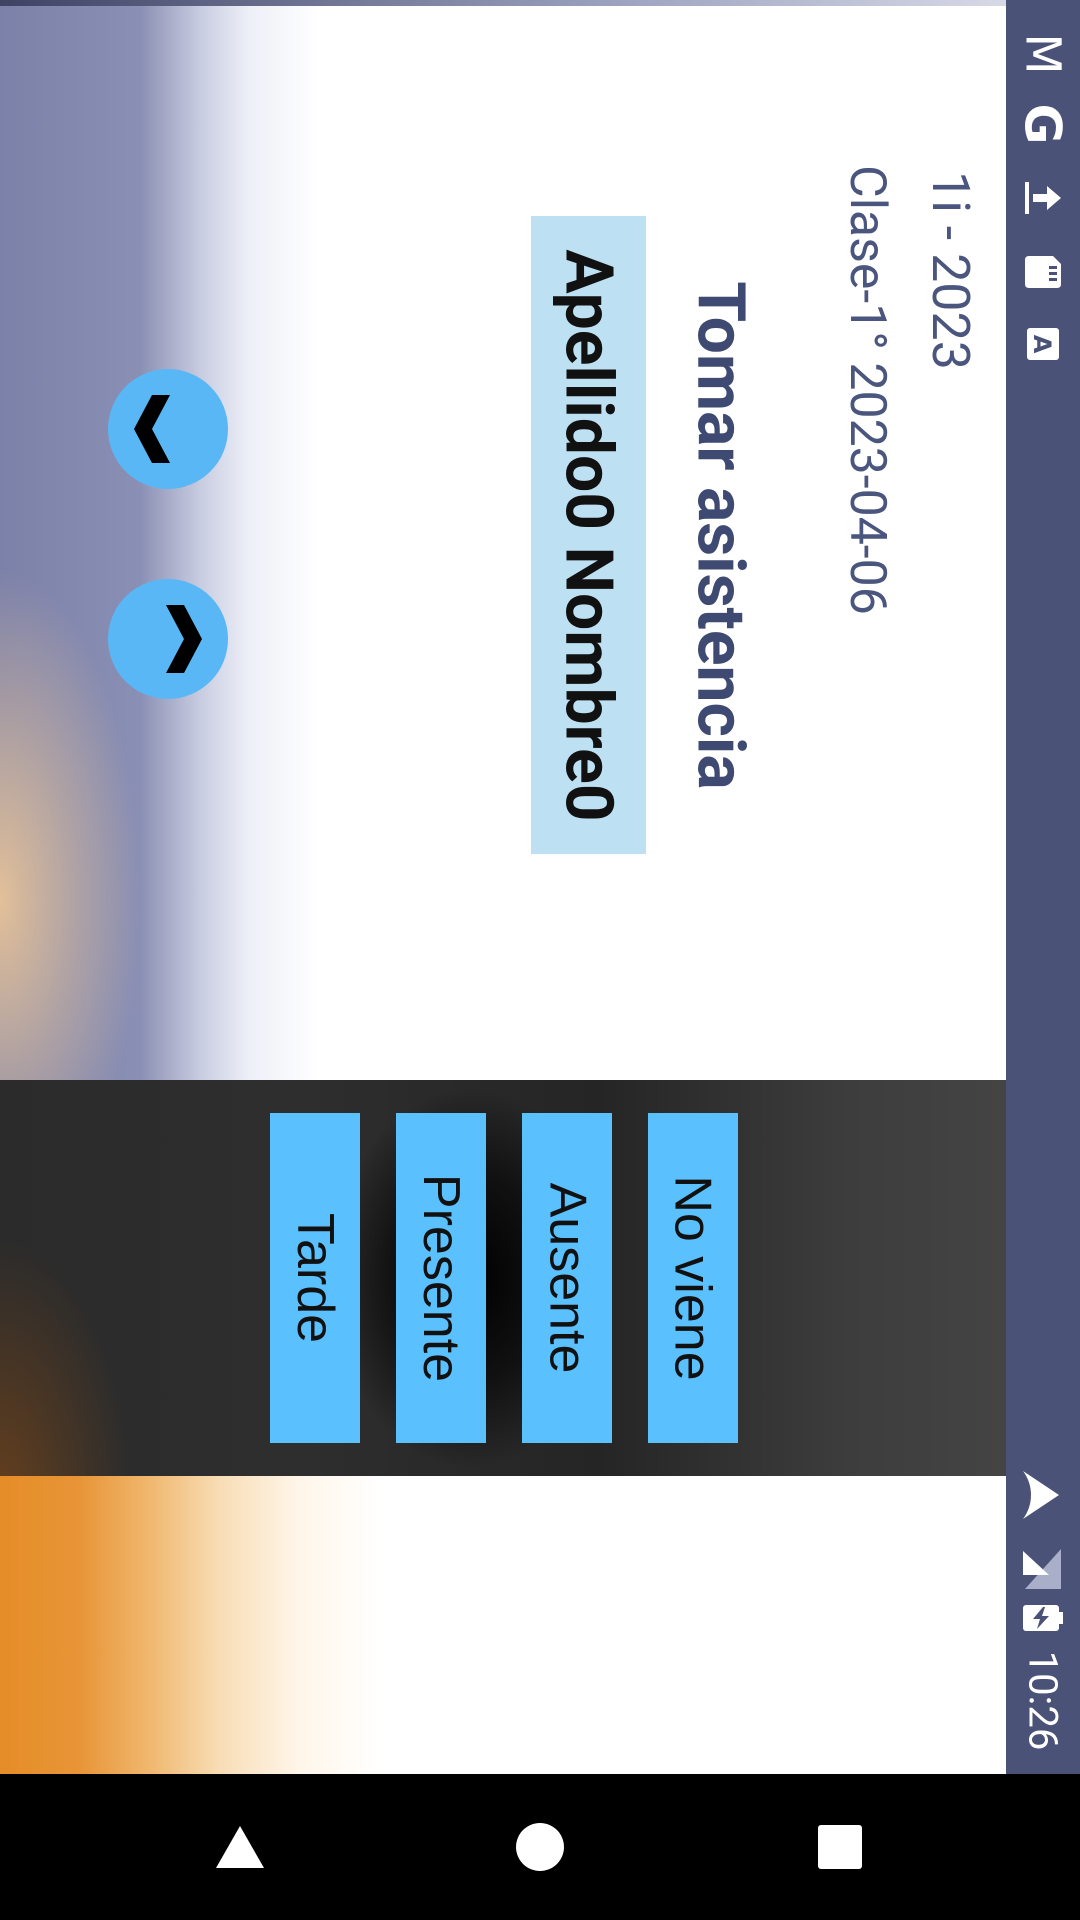 Image resolution: width=1080 pixels, height=1920 pixels. I want to click on page-title-text: Tomar asistencia, so click(720, 535).